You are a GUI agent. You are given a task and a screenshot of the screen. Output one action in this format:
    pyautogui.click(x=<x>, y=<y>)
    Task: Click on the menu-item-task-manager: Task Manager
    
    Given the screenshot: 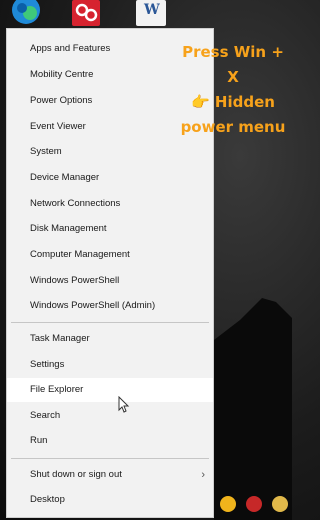 What is the action you would take?
    pyautogui.click(x=110, y=339)
    